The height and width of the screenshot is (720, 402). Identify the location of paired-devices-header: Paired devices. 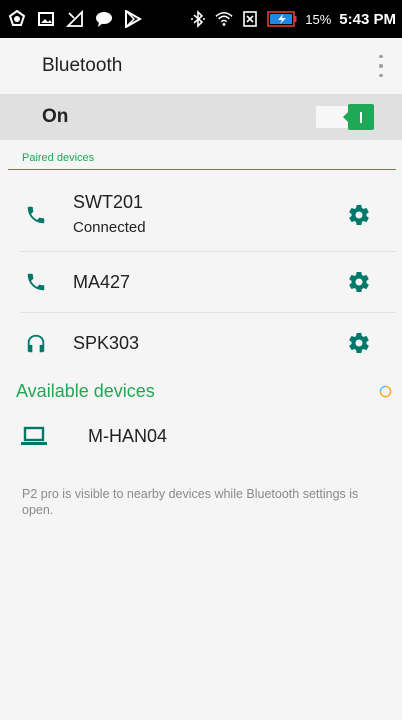
(202, 160).